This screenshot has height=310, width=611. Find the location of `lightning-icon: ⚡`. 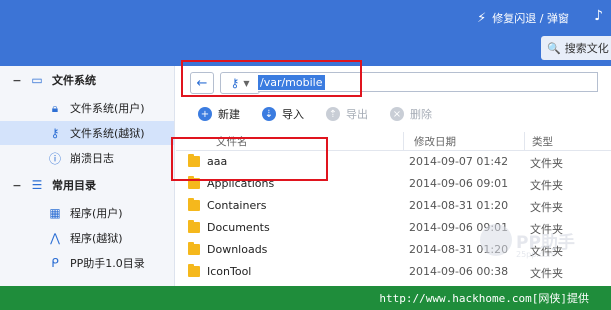

lightning-icon: ⚡ is located at coordinates (482, 18).